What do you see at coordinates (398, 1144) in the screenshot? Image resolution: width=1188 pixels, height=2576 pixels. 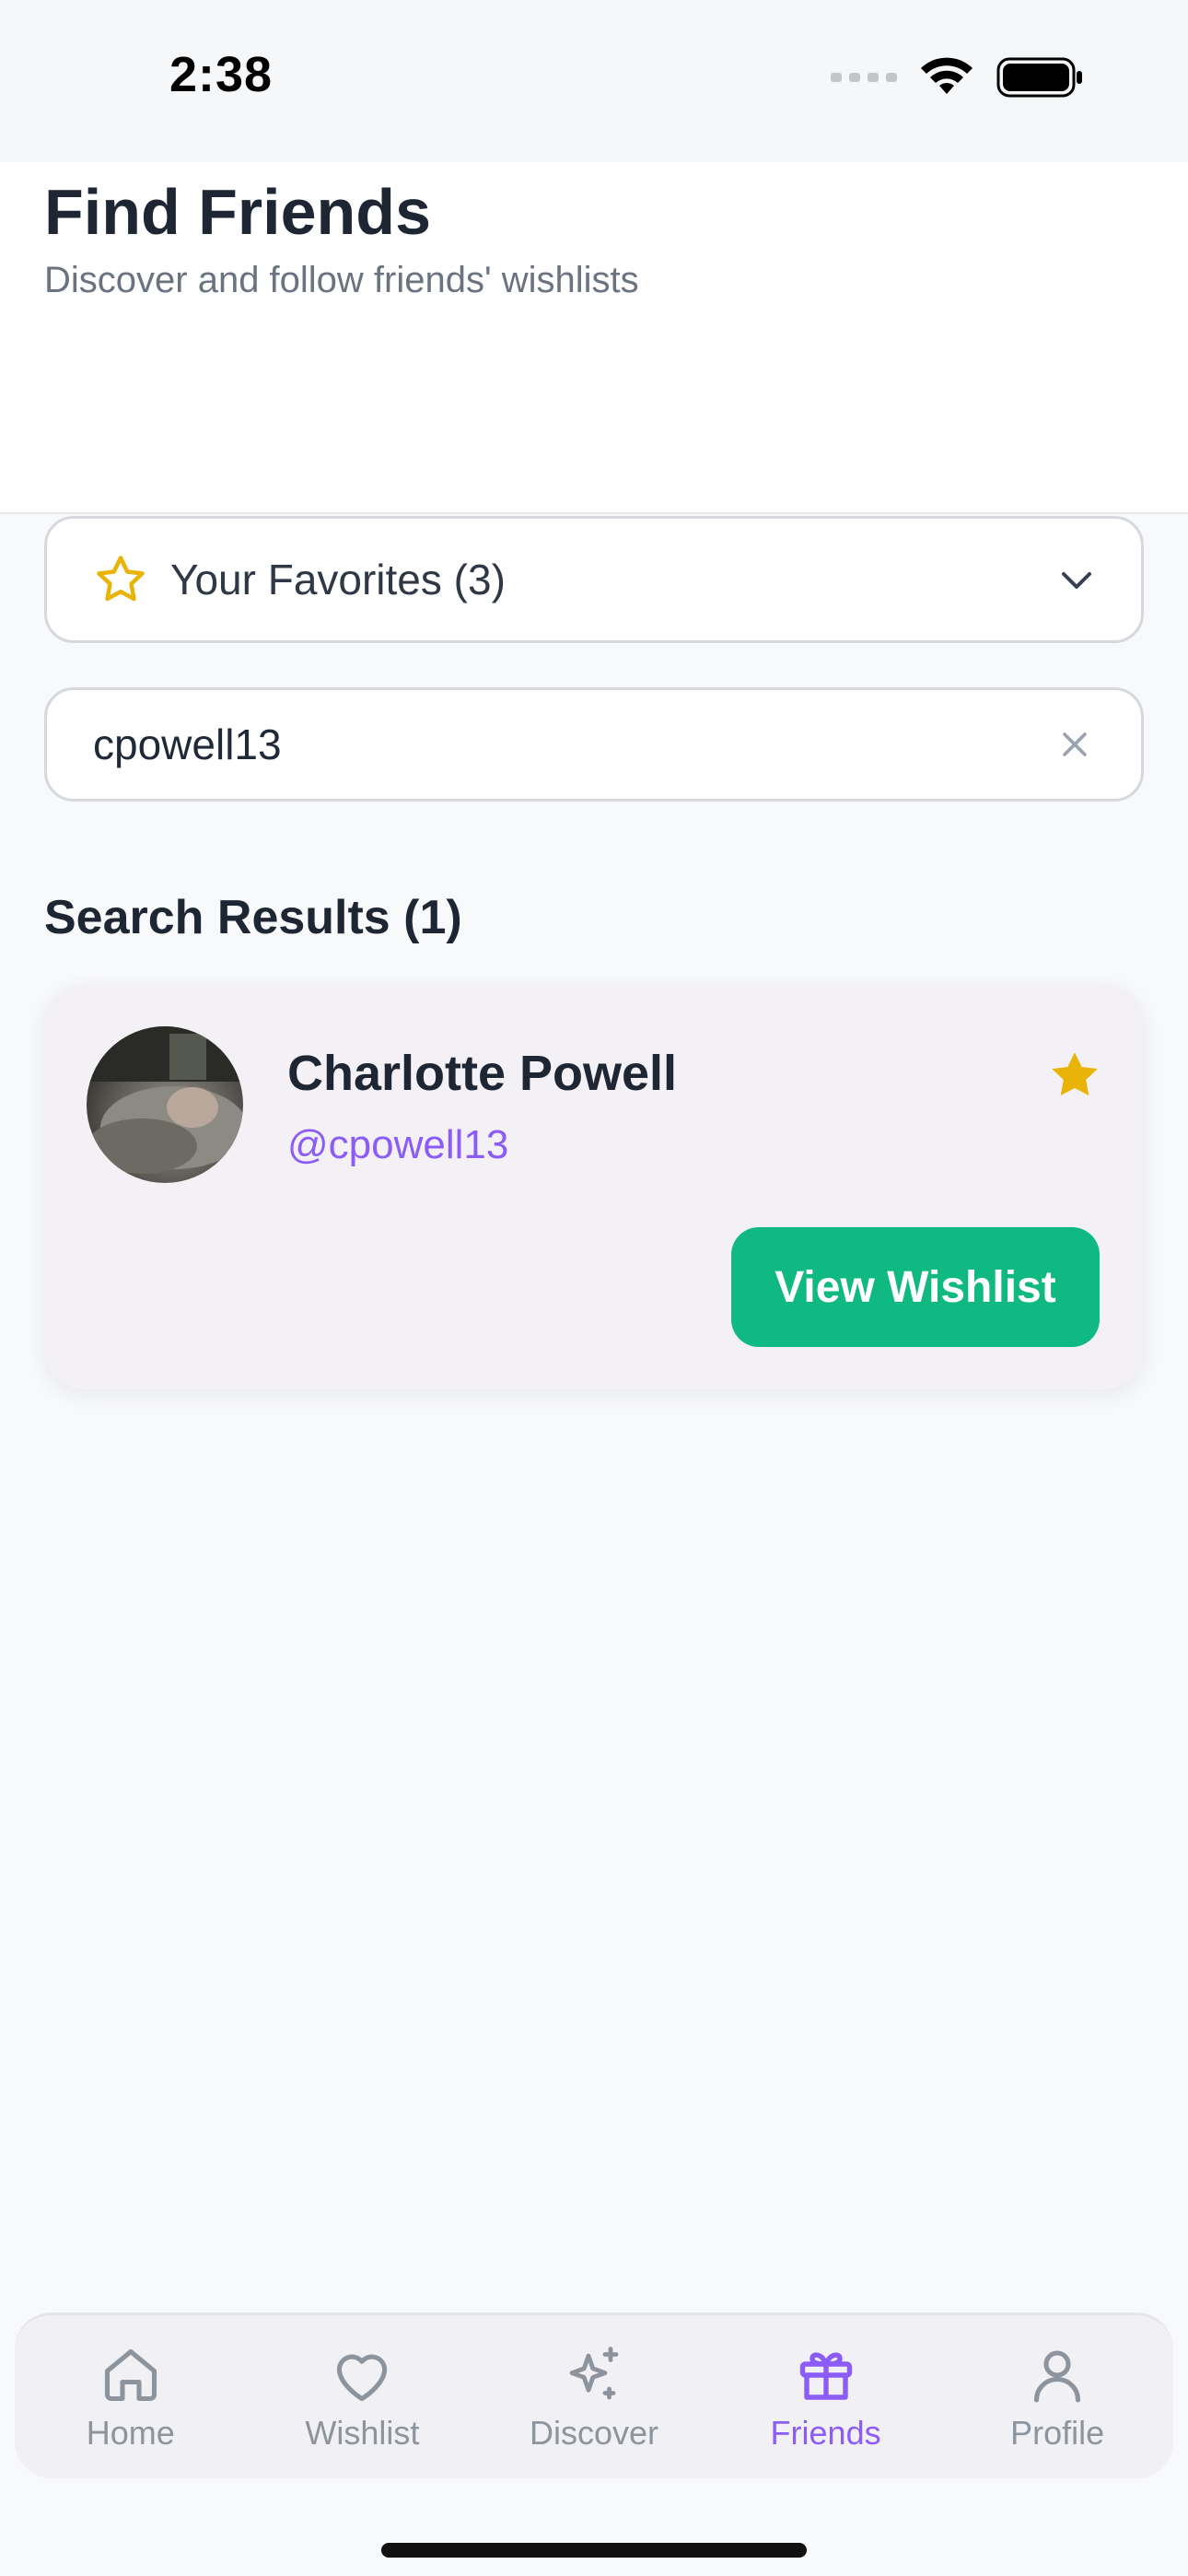 I see `friend-username: @cpowell13` at bounding box center [398, 1144].